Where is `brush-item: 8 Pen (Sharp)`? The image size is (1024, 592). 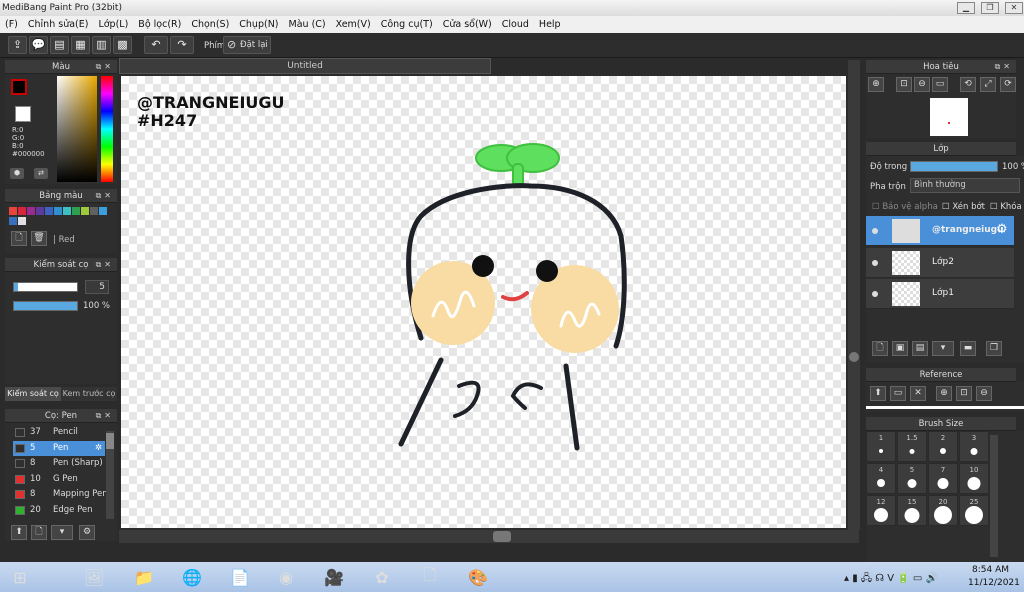
brush-item: 8 Pen (Sharp) is located at coordinates (59, 463).